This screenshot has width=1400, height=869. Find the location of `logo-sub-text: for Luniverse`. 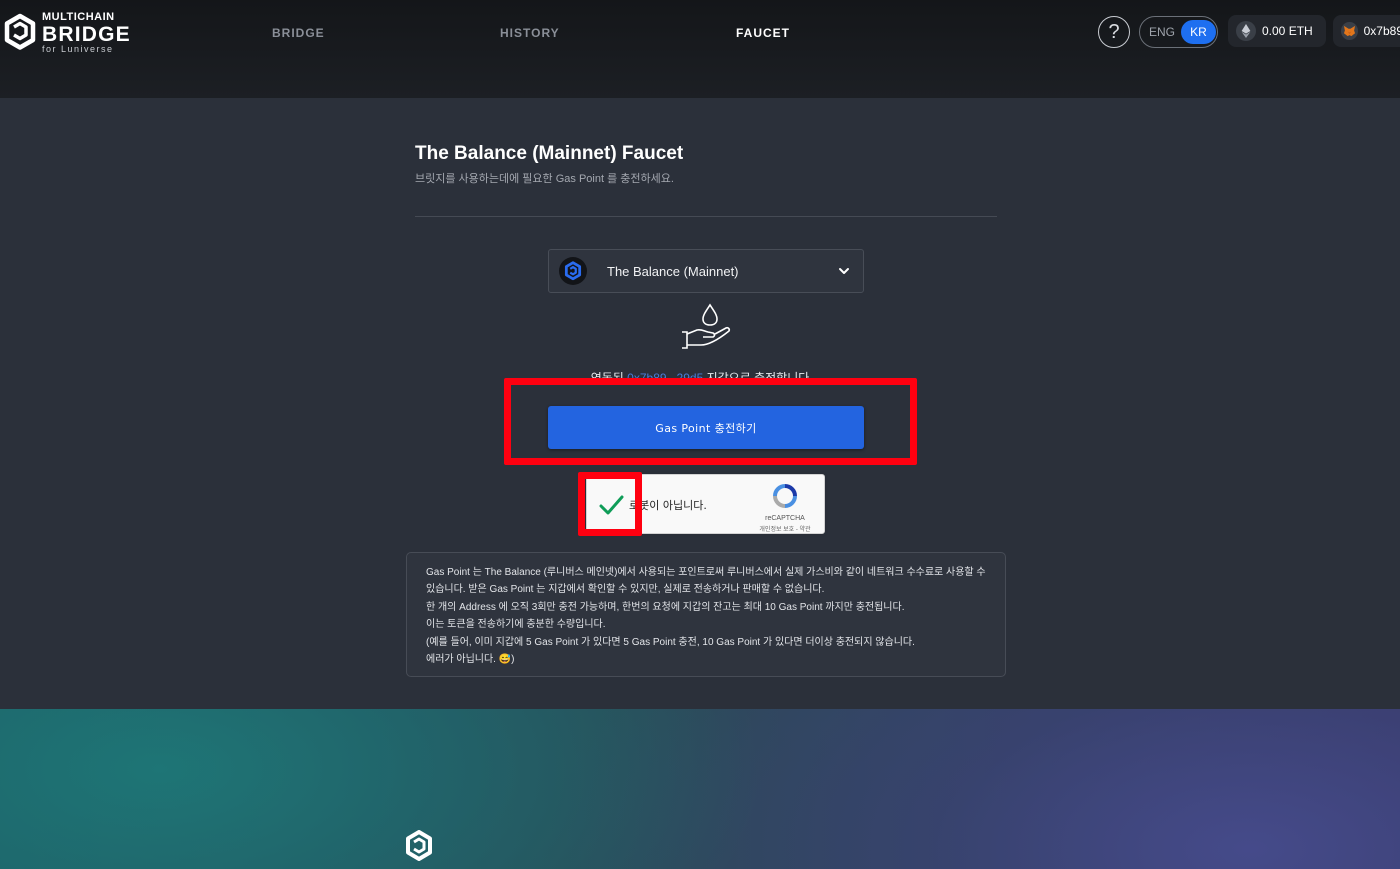

logo-sub-text: for Luniverse is located at coordinates (78, 49).